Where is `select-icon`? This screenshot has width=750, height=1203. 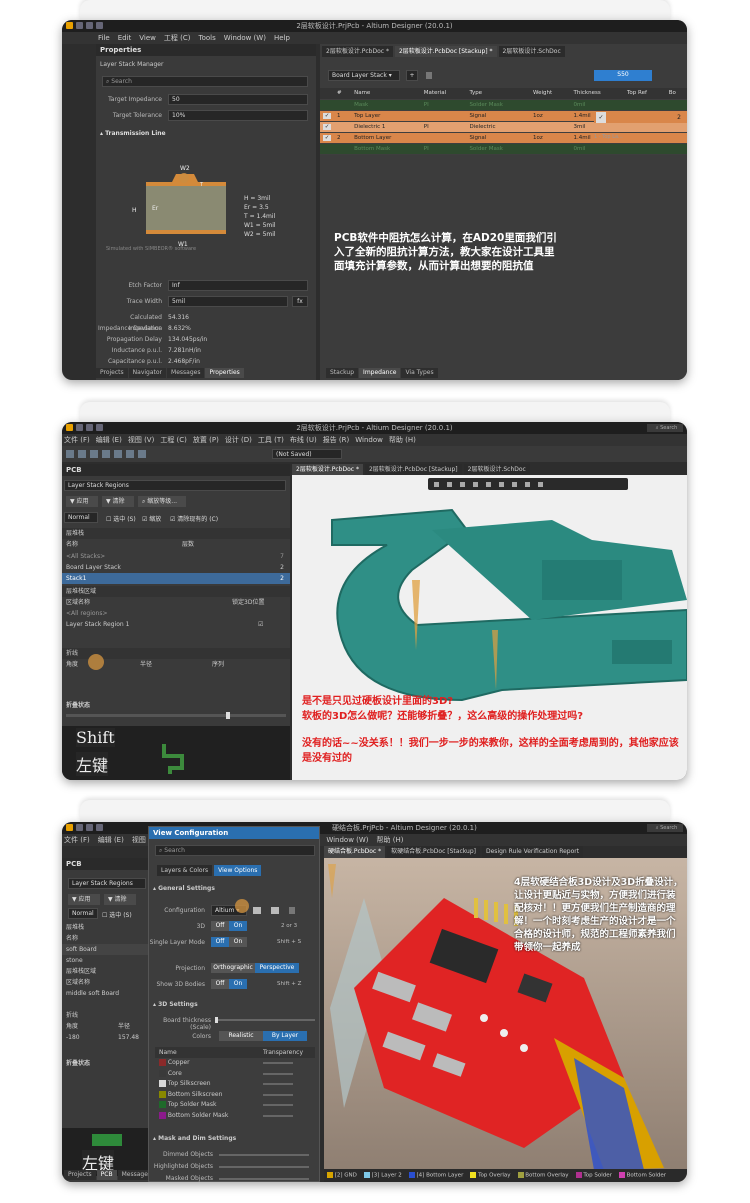
select-icon is located at coordinates (118, 454).